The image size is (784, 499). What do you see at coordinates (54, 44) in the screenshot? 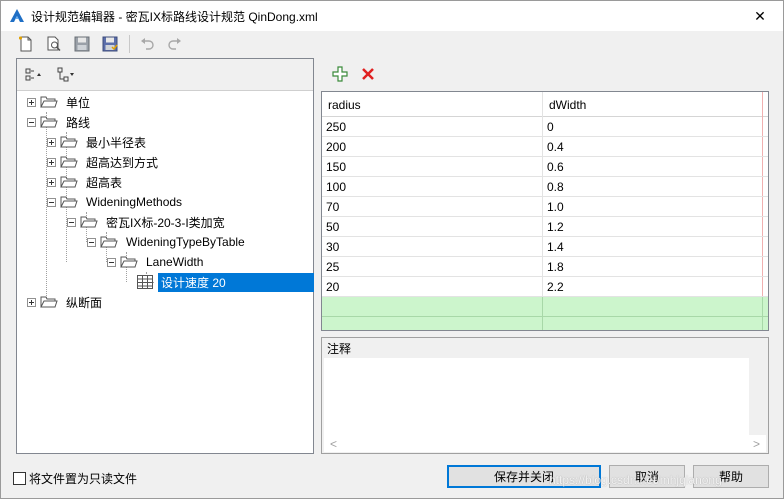
I see `open-preview-icon` at bounding box center [54, 44].